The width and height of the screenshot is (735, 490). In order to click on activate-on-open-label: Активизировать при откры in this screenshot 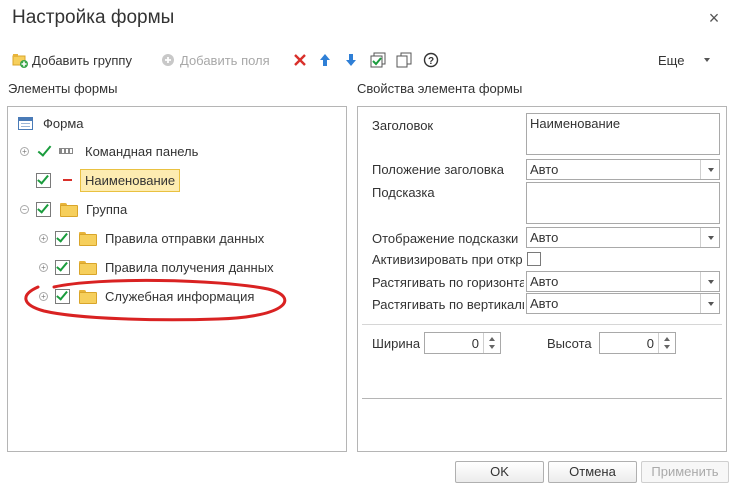, I will do `click(447, 259)`.